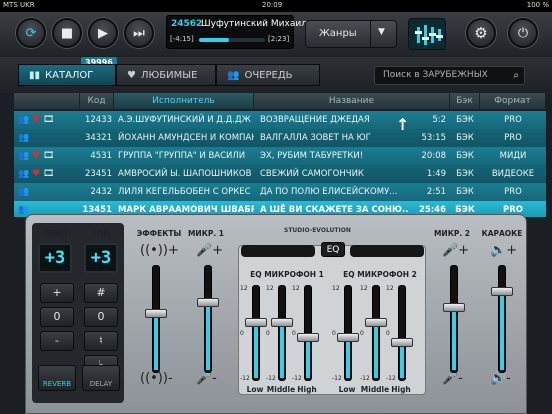 This screenshot has height=414, width=552. I want to click on karaoke-slider-track, so click(502, 319).